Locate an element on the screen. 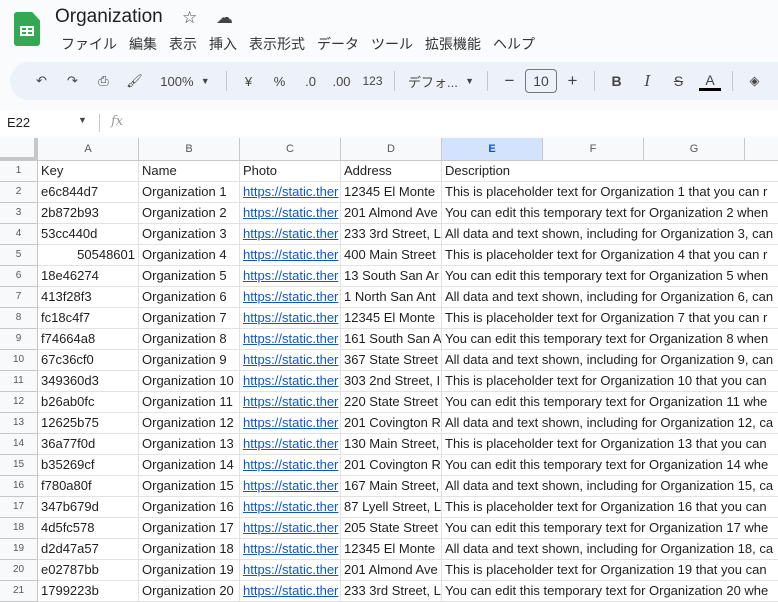 This screenshot has height=602, width=778. row-header: 3 is located at coordinates (19, 213).